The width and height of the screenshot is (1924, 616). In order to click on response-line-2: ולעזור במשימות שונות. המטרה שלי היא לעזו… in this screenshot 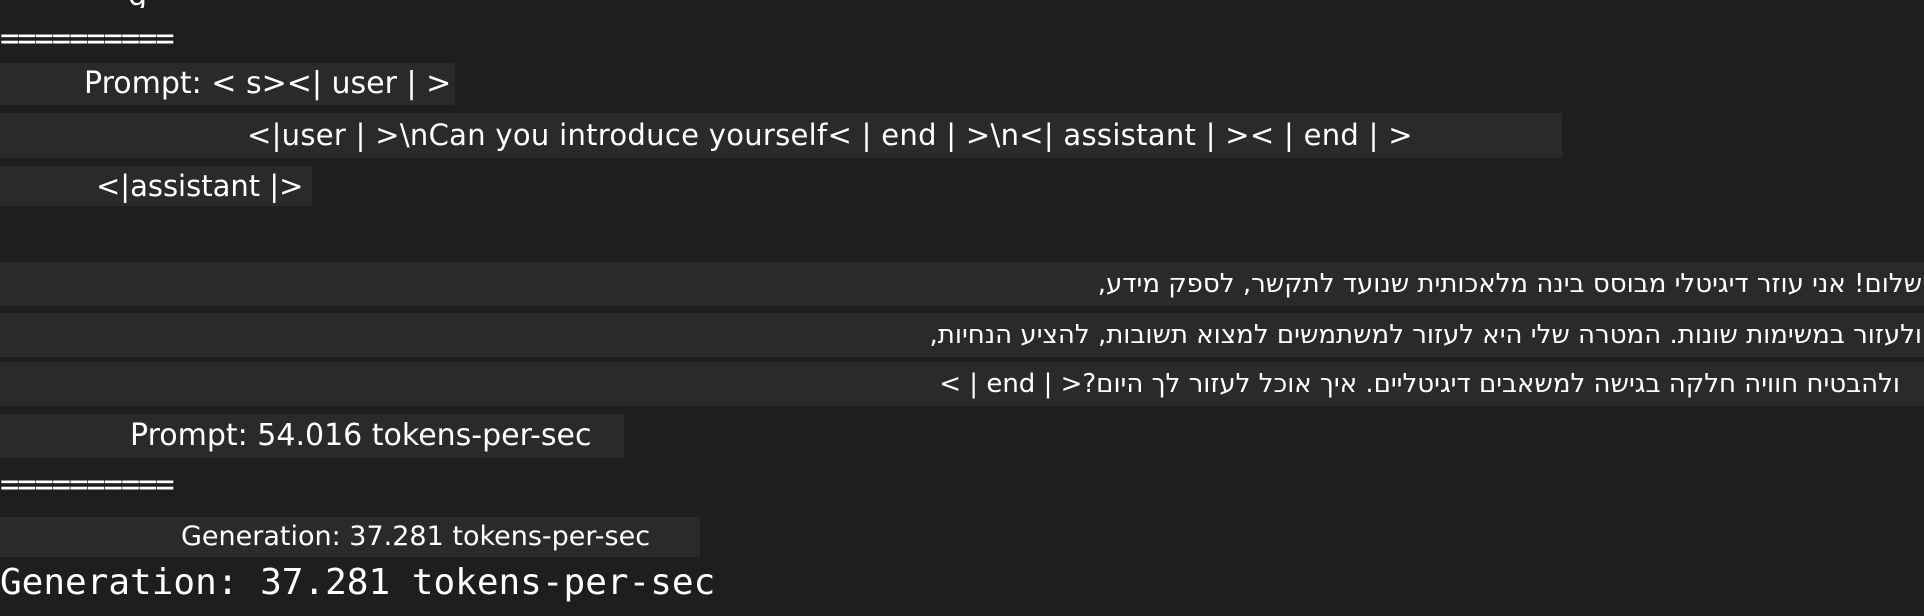, I will do `click(1425, 335)`.